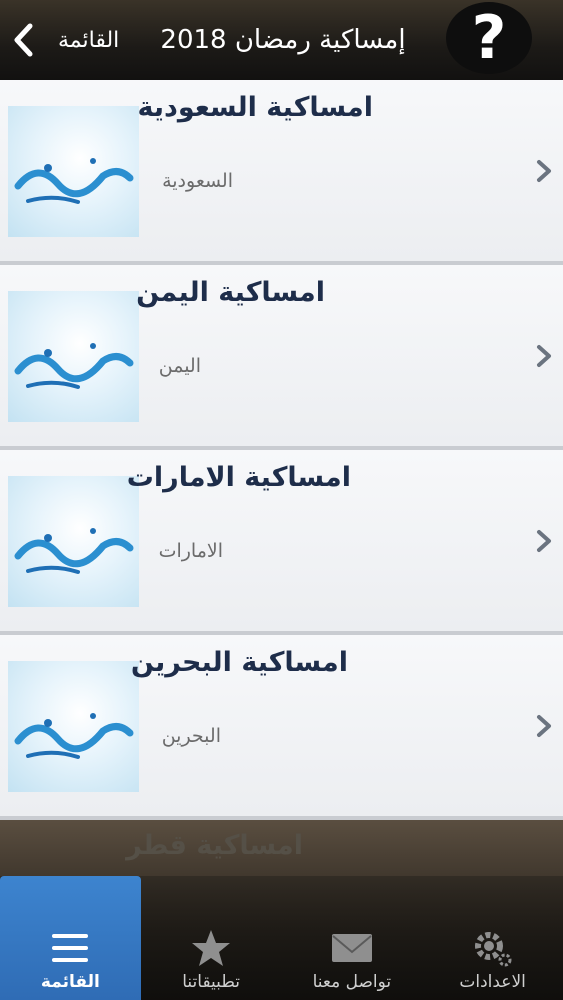 This screenshot has width=563, height=1000. I want to click on tab-settings: الاعدادات, so click(492, 938).